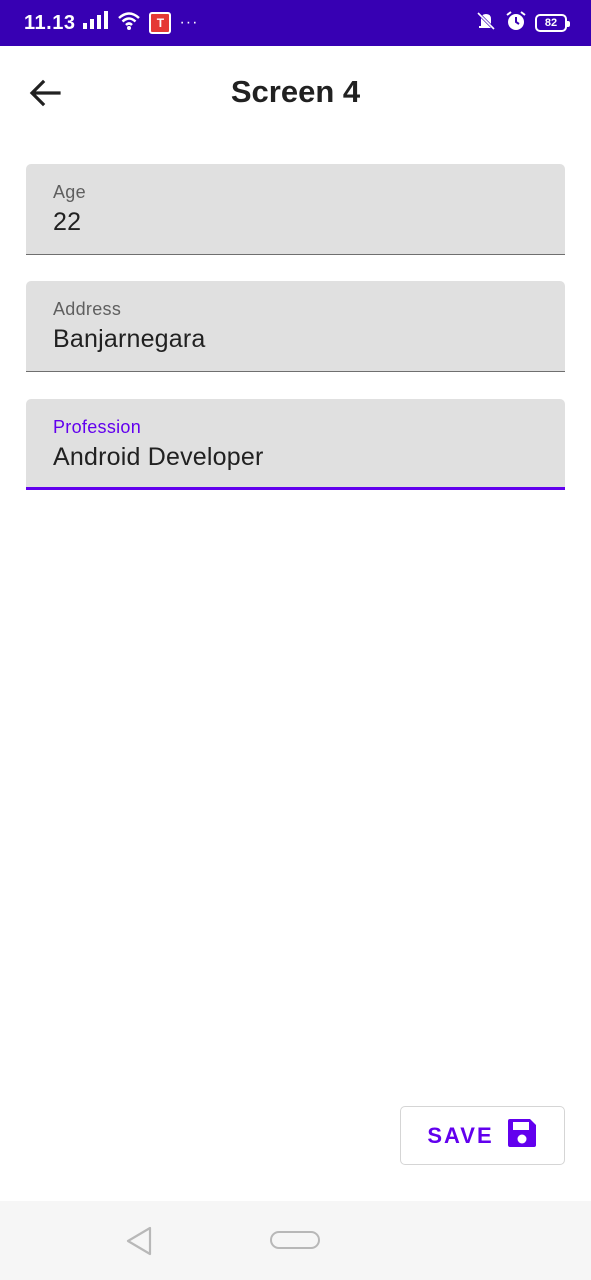 The image size is (591, 1280). What do you see at coordinates (486, 23) in the screenshot?
I see `silent-mode-icon` at bounding box center [486, 23].